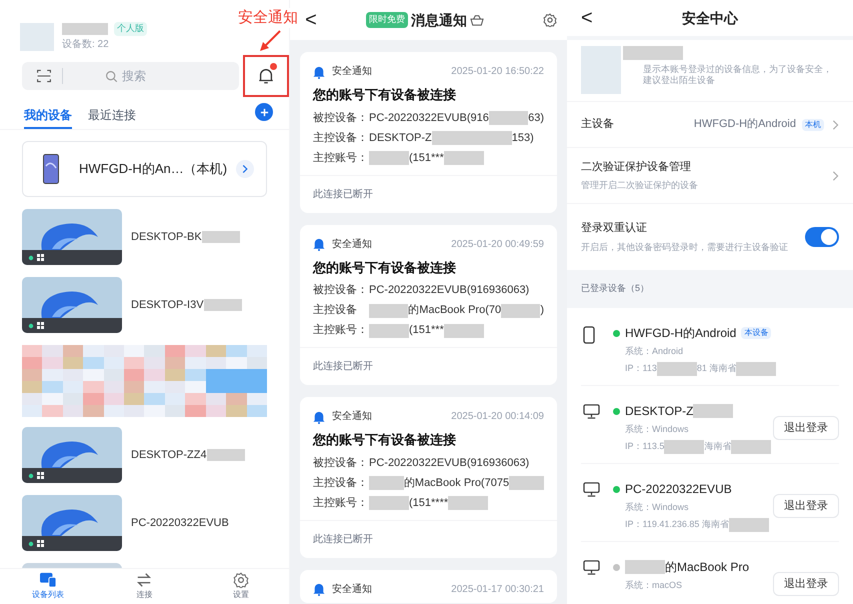 This screenshot has width=853, height=604. Describe the element at coordinates (134, 76) in the screenshot. I see `search-placeholder: 搜索` at that location.